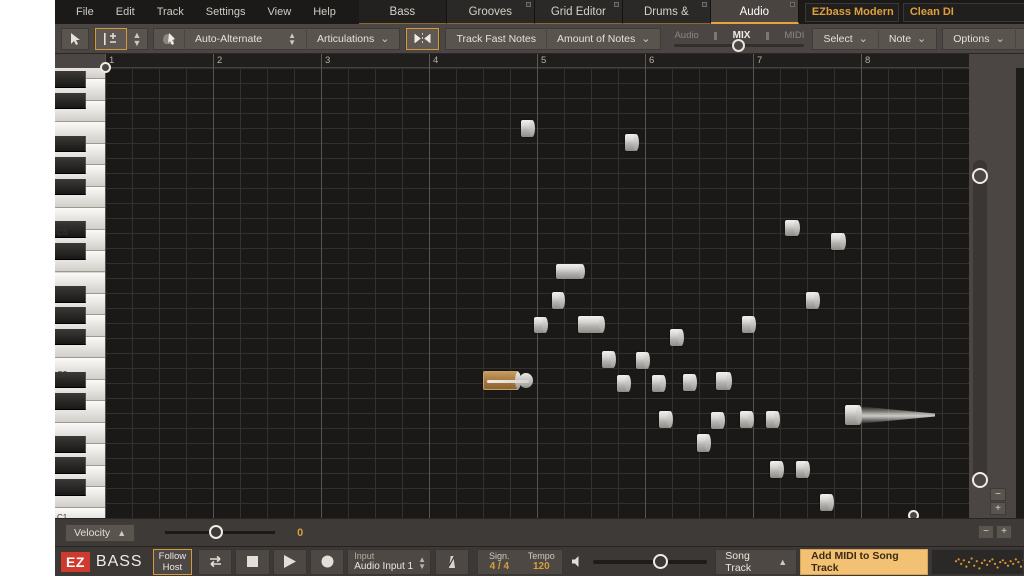 The image size is (1024, 576). What do you see at coordinates (992, 293) in the screenshot?
I see `vertical-scrollbar: − +` at bounding box center [992, 293].